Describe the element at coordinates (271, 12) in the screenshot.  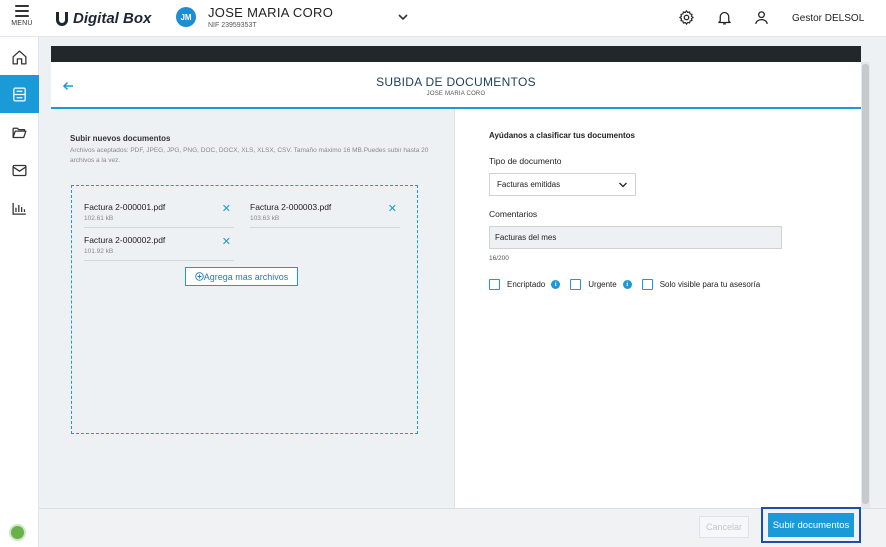
I see `client-name: JOSE MARIA CORO` at that location.